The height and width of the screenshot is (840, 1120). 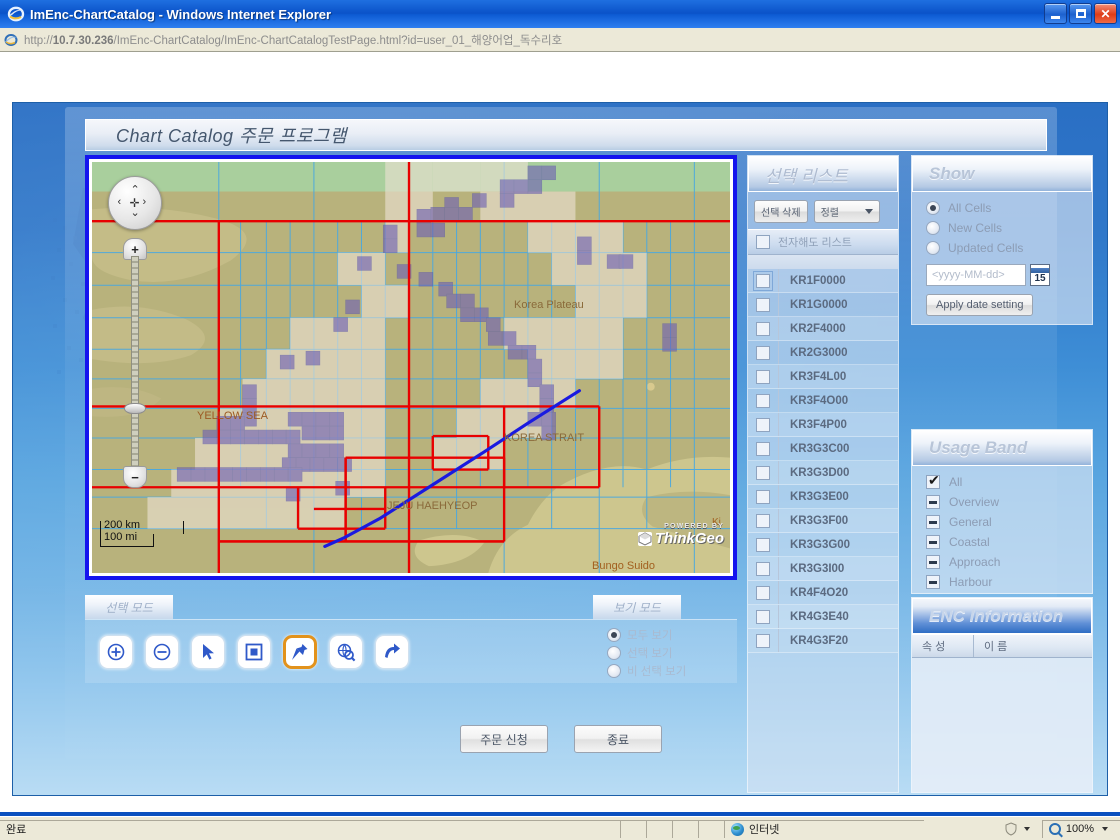 What do you see at coordinates (1002, 522) in the screenshot?
I see `usage-band-option-2: General` at bounding box center [1002, 522].